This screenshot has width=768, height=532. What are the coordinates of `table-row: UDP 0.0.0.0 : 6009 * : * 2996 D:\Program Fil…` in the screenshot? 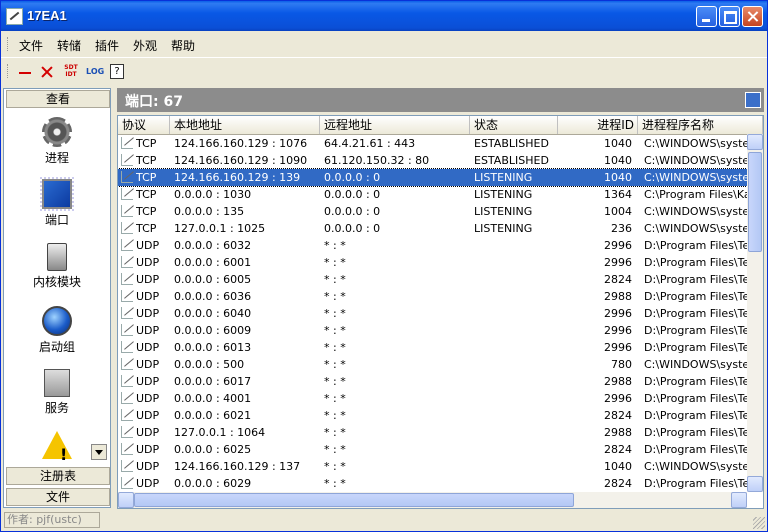 It's located at (432, 330).